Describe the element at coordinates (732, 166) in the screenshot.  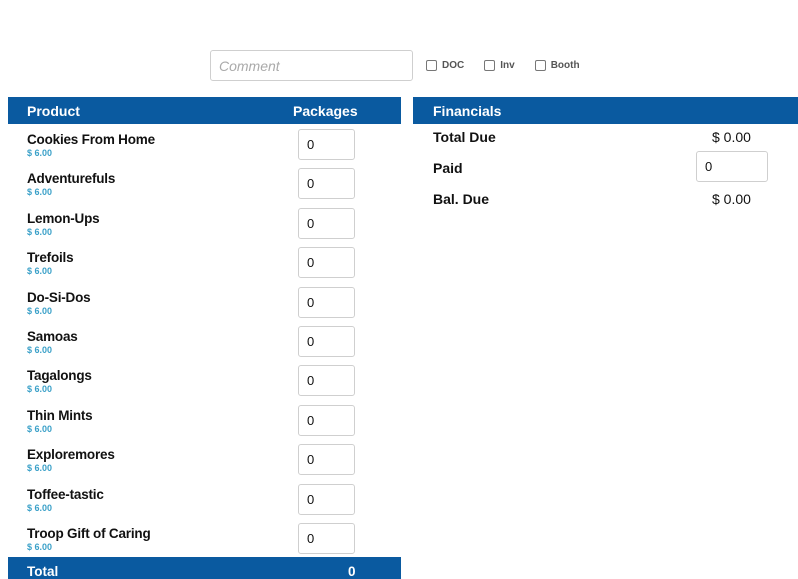
I see `paid-input` at that location.